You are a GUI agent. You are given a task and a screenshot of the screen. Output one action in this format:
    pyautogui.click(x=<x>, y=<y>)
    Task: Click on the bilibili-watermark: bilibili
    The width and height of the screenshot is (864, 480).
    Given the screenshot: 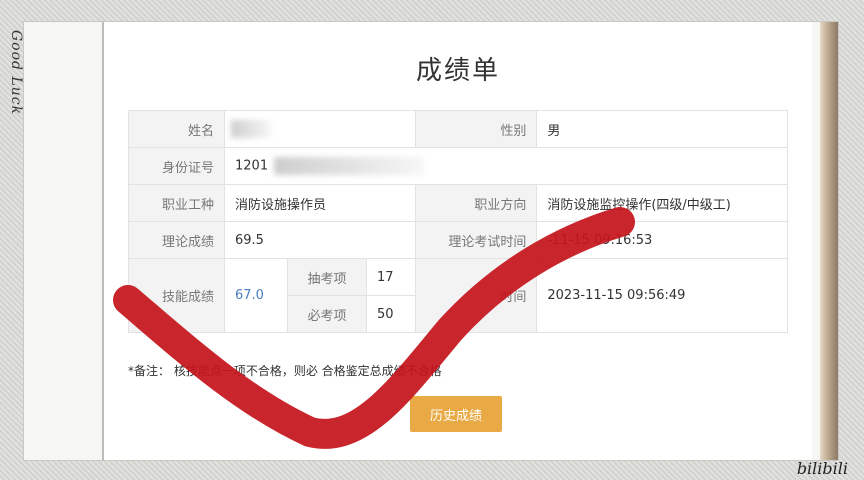 What is the action you would take?
    pyautogui.click(x=822, y=468)
    